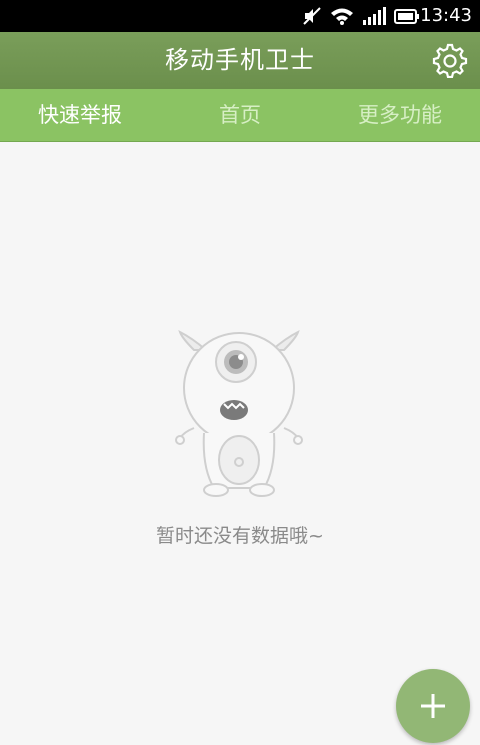 The height and width of the screenshot is (745, 480). I want to click on empty-state-monster-icon, so click(239, 414).